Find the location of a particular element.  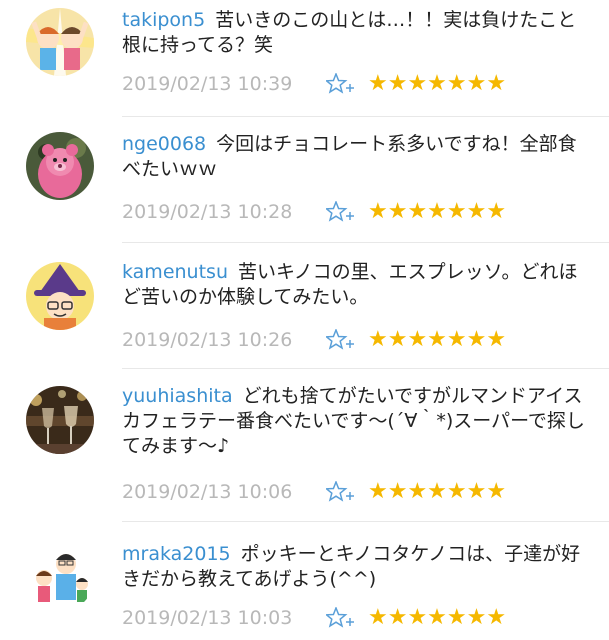

username-link: kamenutsu is located at coordinates (175, 272).